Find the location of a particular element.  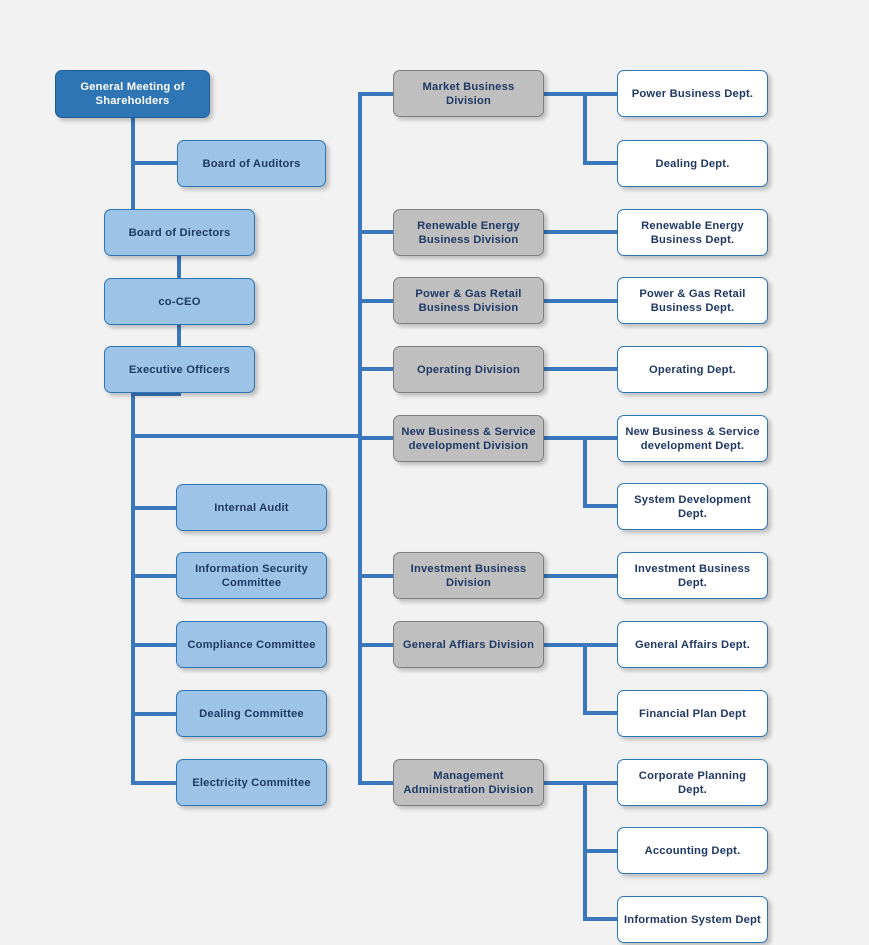

connector-d8-dept2 is located at coordinates (600, 851).